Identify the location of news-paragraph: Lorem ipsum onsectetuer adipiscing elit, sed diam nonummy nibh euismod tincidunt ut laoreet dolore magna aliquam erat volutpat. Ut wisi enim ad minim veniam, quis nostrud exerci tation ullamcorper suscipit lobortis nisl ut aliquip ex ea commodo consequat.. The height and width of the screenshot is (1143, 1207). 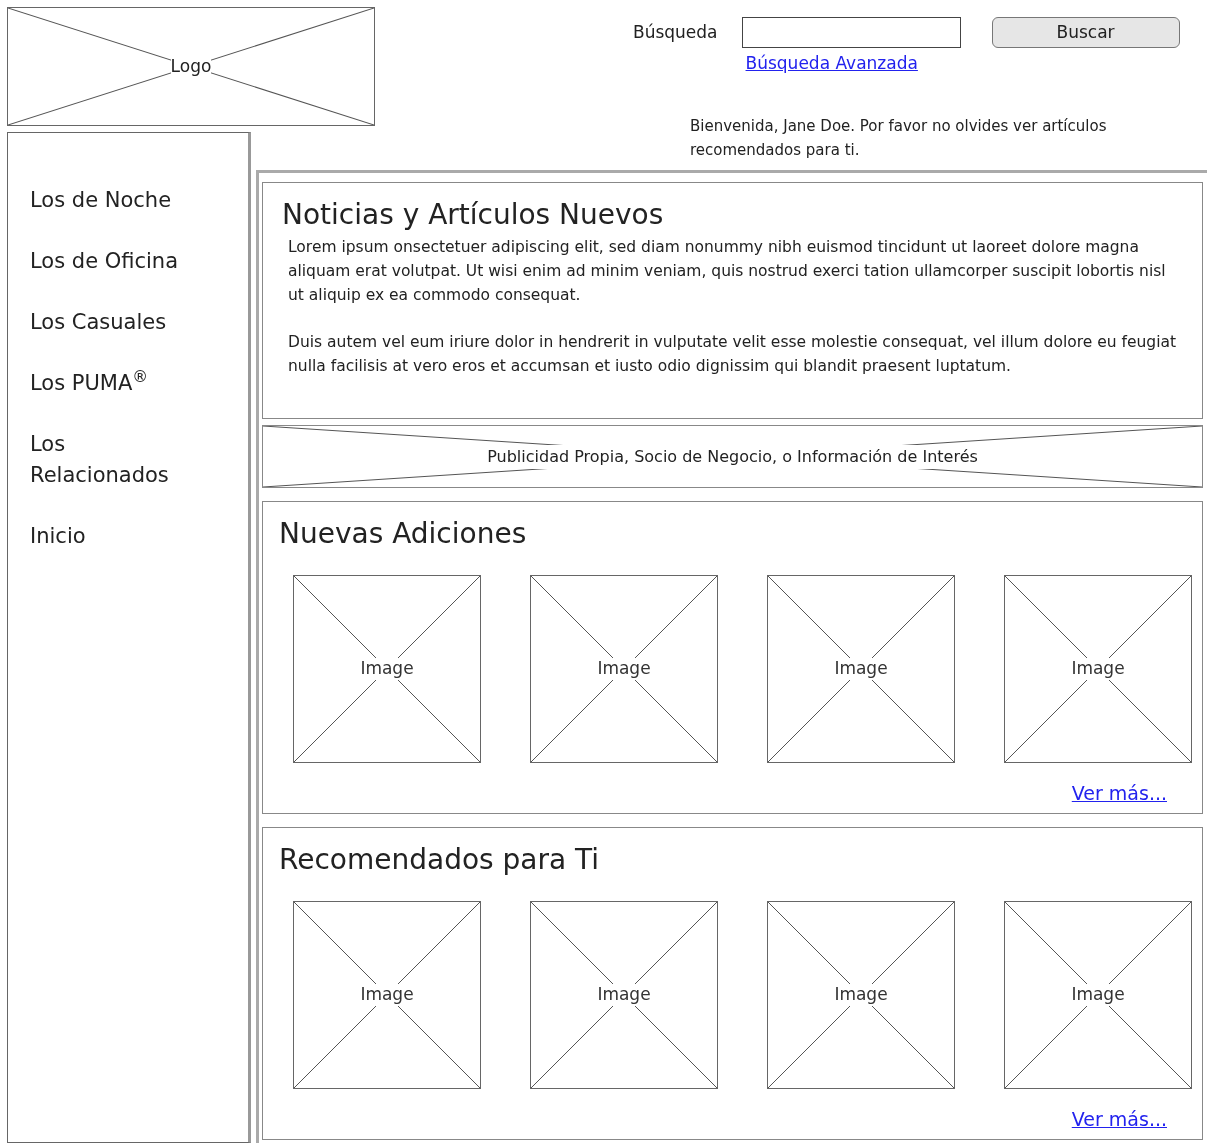
(727, 271).